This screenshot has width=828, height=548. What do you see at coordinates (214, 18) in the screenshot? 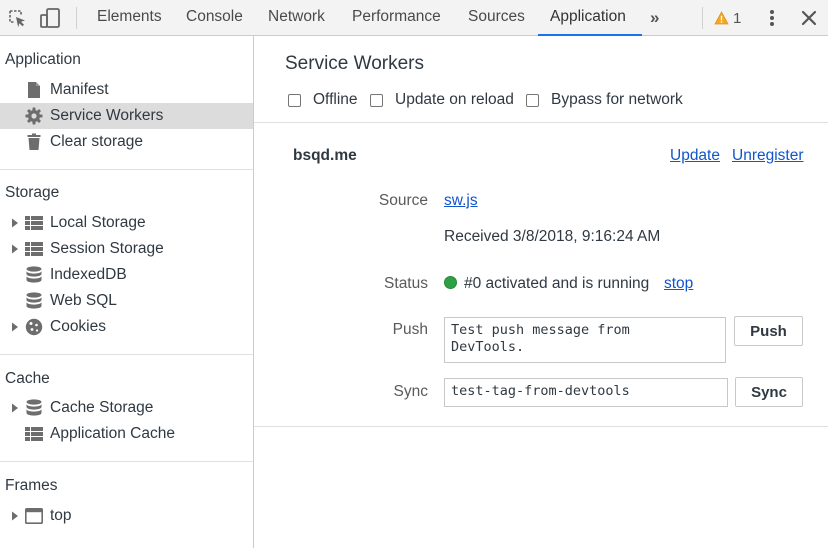
I see `tab-console: Console` at bounding box center [214, 18].